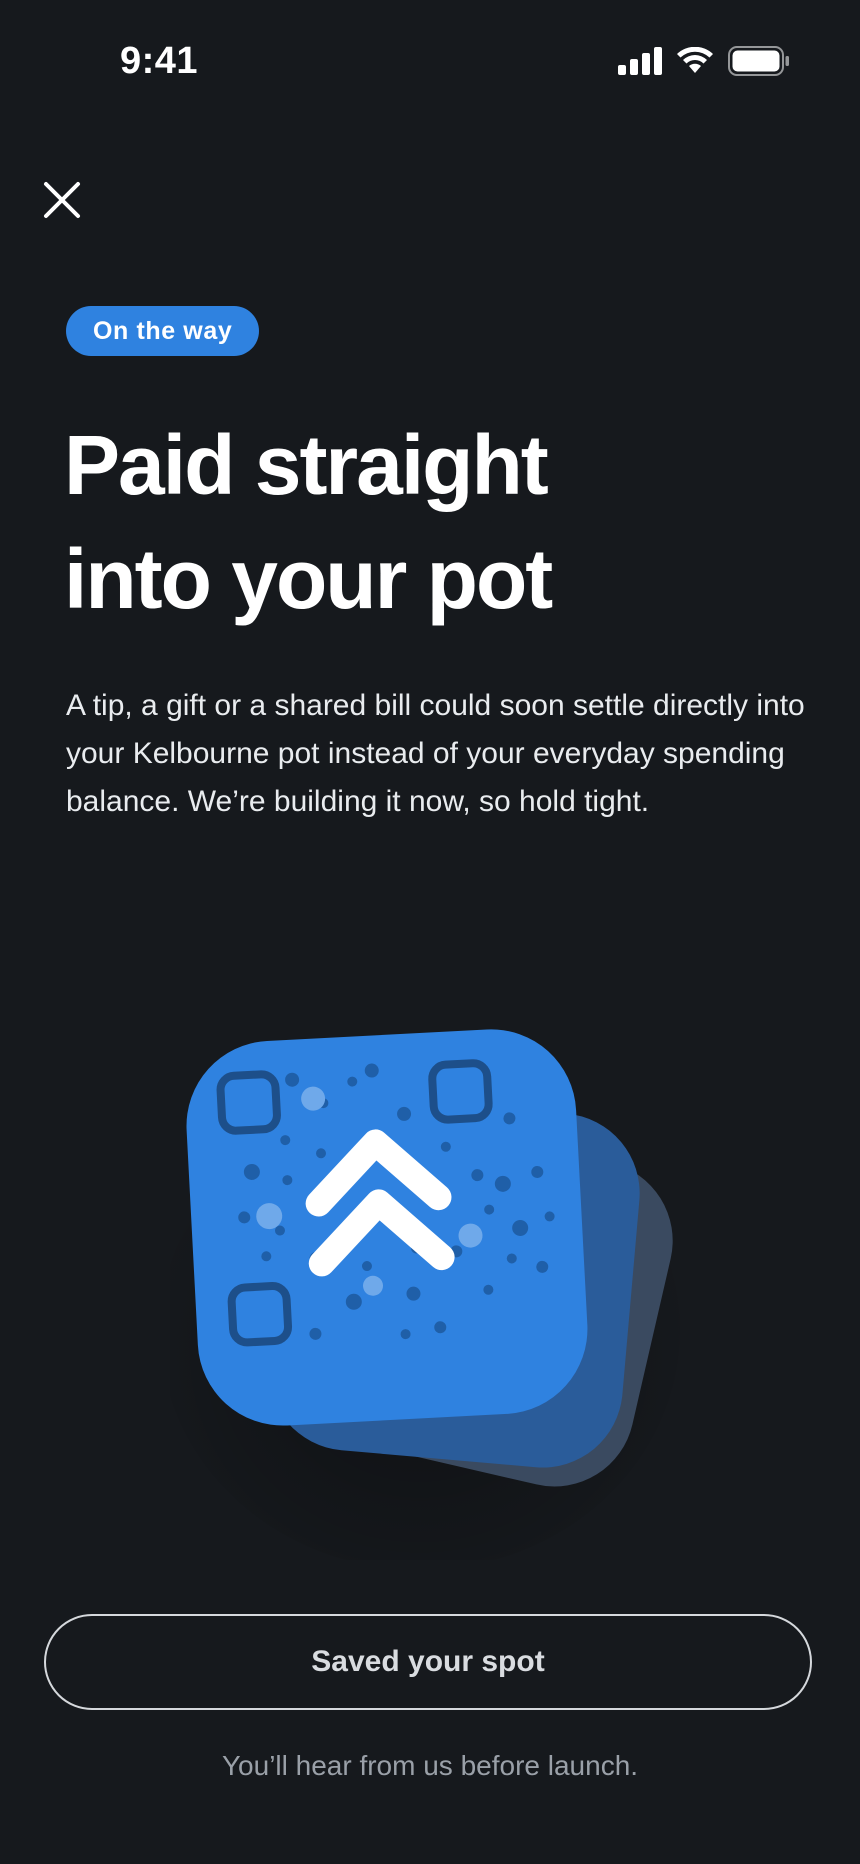  Describe the element at coordinates (430, 65) in the screenshot. I see `status-bar: 9:41` at that location.